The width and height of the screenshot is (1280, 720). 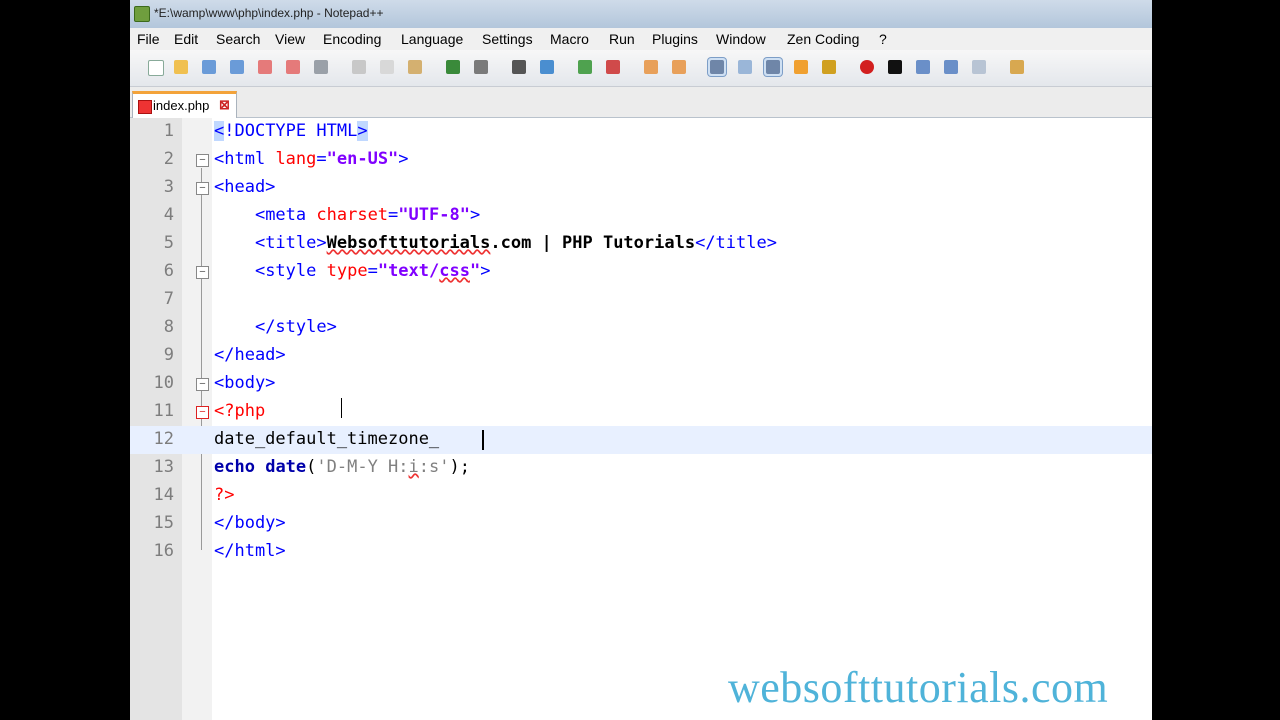 I want to click on cut-icon, so click(x=359, y=67).